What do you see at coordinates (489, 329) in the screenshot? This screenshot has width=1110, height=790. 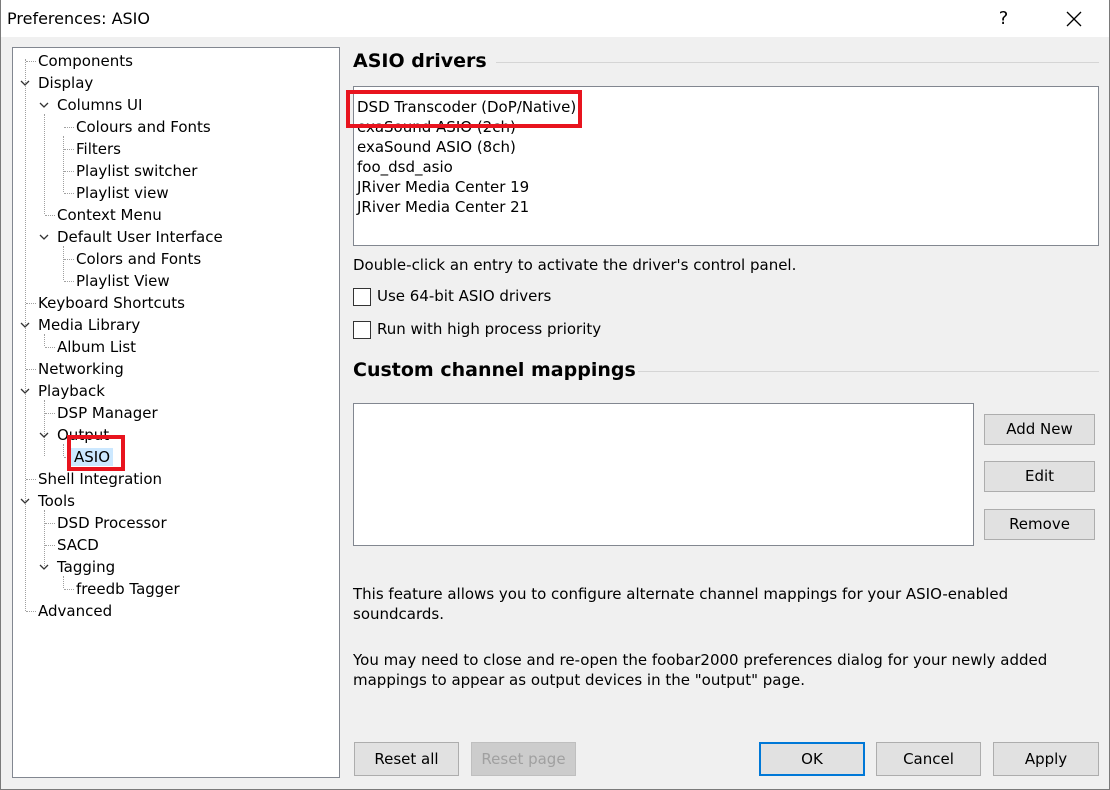 I see `high-priority-label: Run with high process priority` at bounding box center [489, 329].